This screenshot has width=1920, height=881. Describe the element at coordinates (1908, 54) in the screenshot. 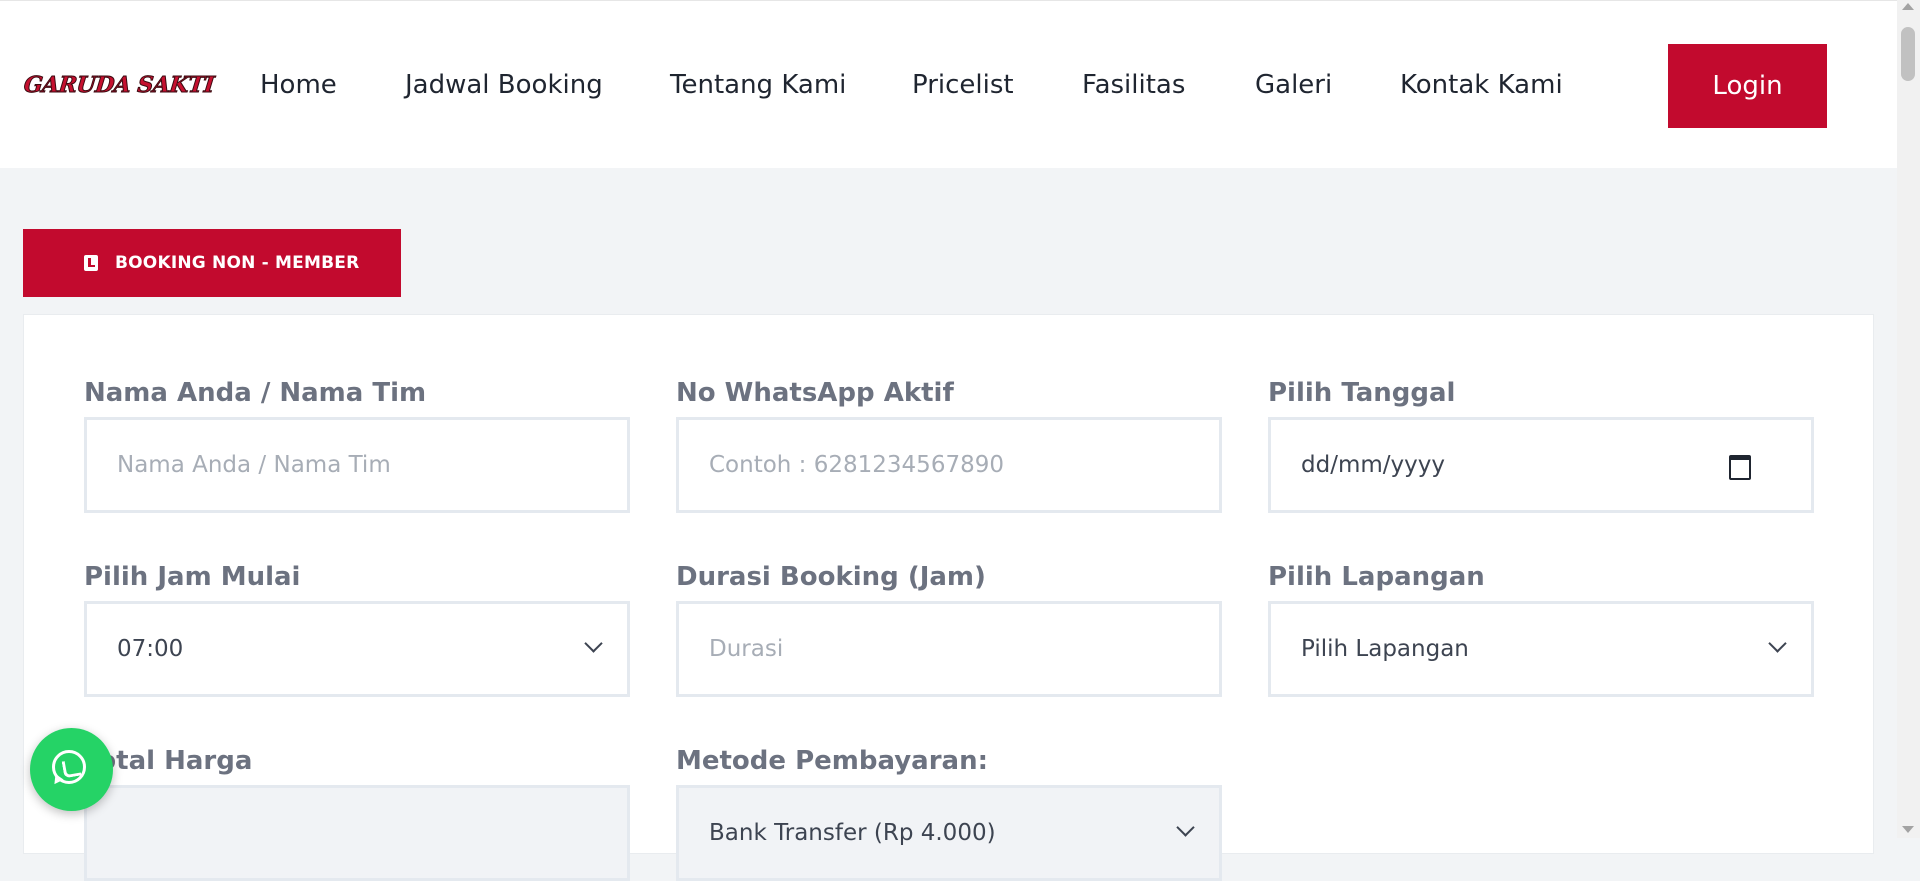

I see `scrollbar-thumb` at that location.